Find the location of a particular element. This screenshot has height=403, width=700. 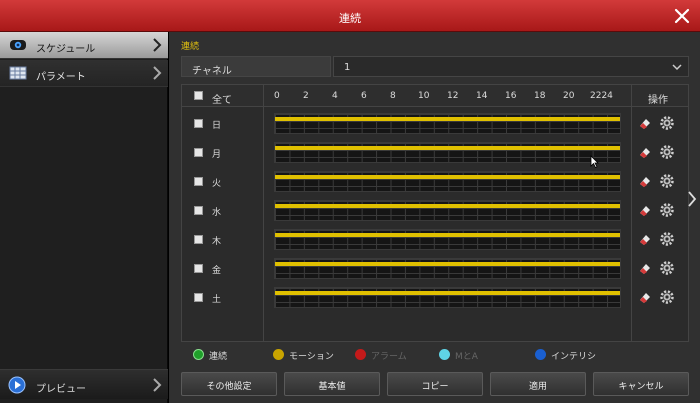

sidebar-item-parameters: パラメート is located at coordinates (84, 73).